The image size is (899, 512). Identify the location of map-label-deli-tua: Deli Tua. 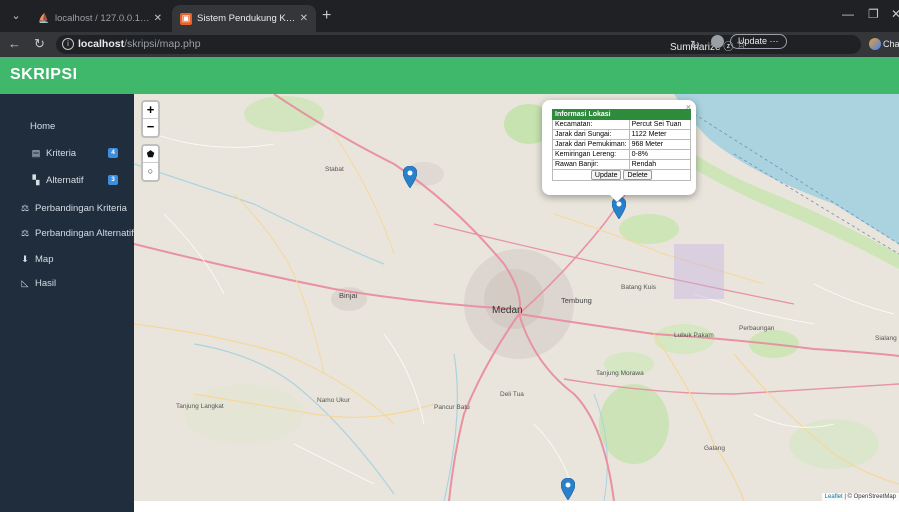
(512, 394).